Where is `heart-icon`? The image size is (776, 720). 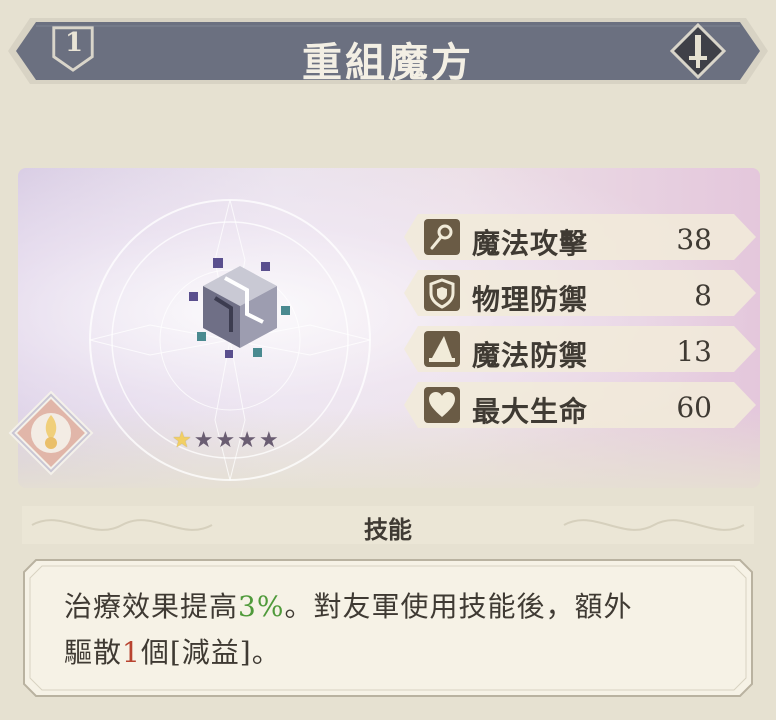 heart-icon is located at coordinates (442, 405).